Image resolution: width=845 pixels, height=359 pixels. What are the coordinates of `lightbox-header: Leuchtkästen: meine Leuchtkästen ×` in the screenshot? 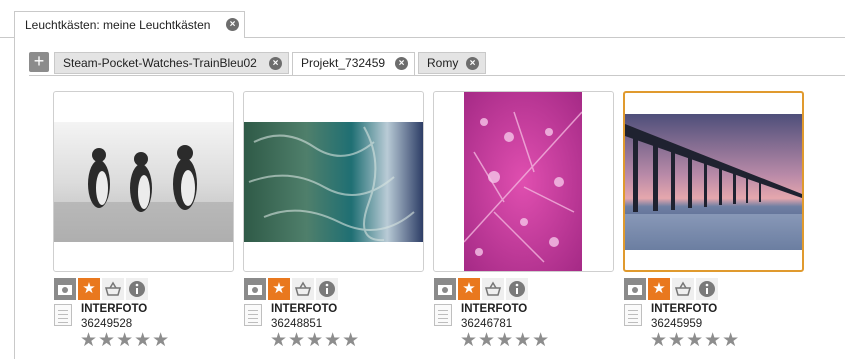 It's located at (422, 19).